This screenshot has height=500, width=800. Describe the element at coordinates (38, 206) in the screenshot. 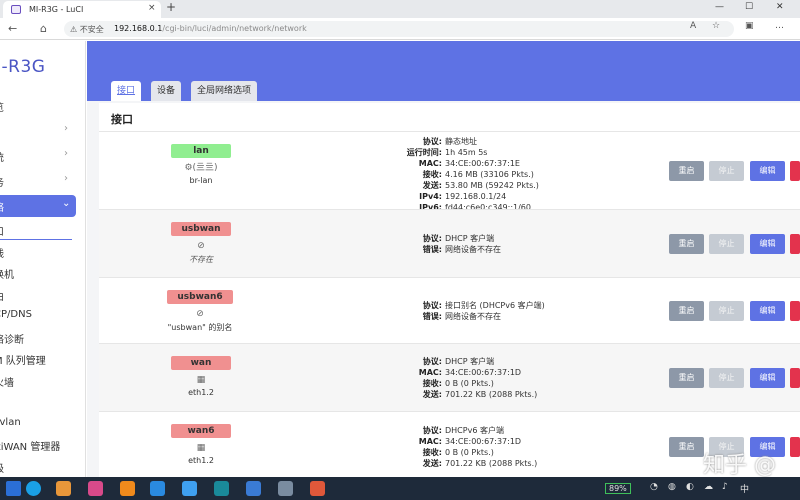

I see `sidebar-item-network: 络 ⌄` at that location.